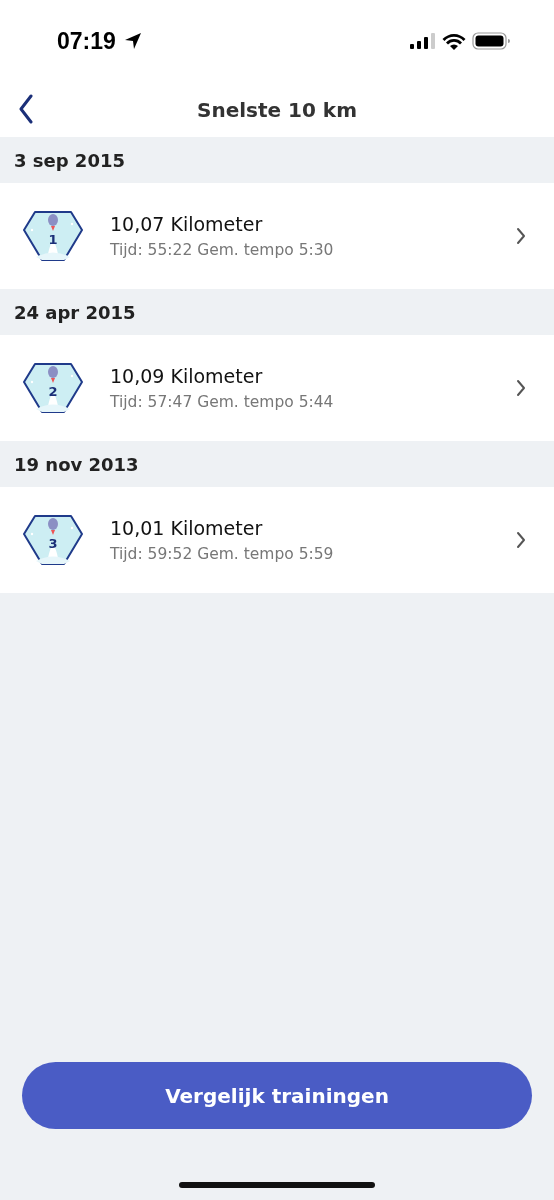  I want to click on screen-title: Snelste 10 km, so click(277, 109).